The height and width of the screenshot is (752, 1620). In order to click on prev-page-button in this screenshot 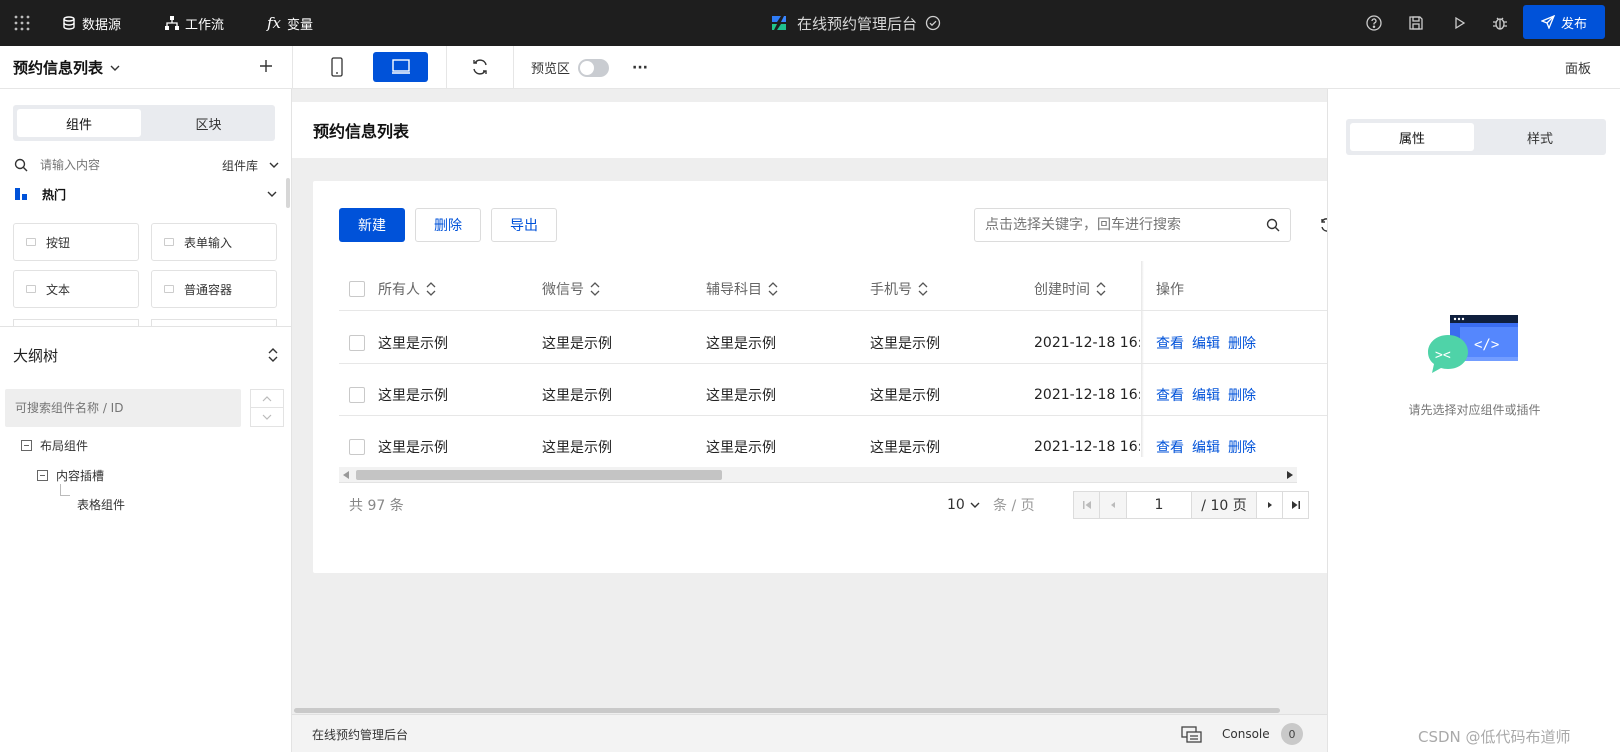, I will do `click(1113, 505)`.